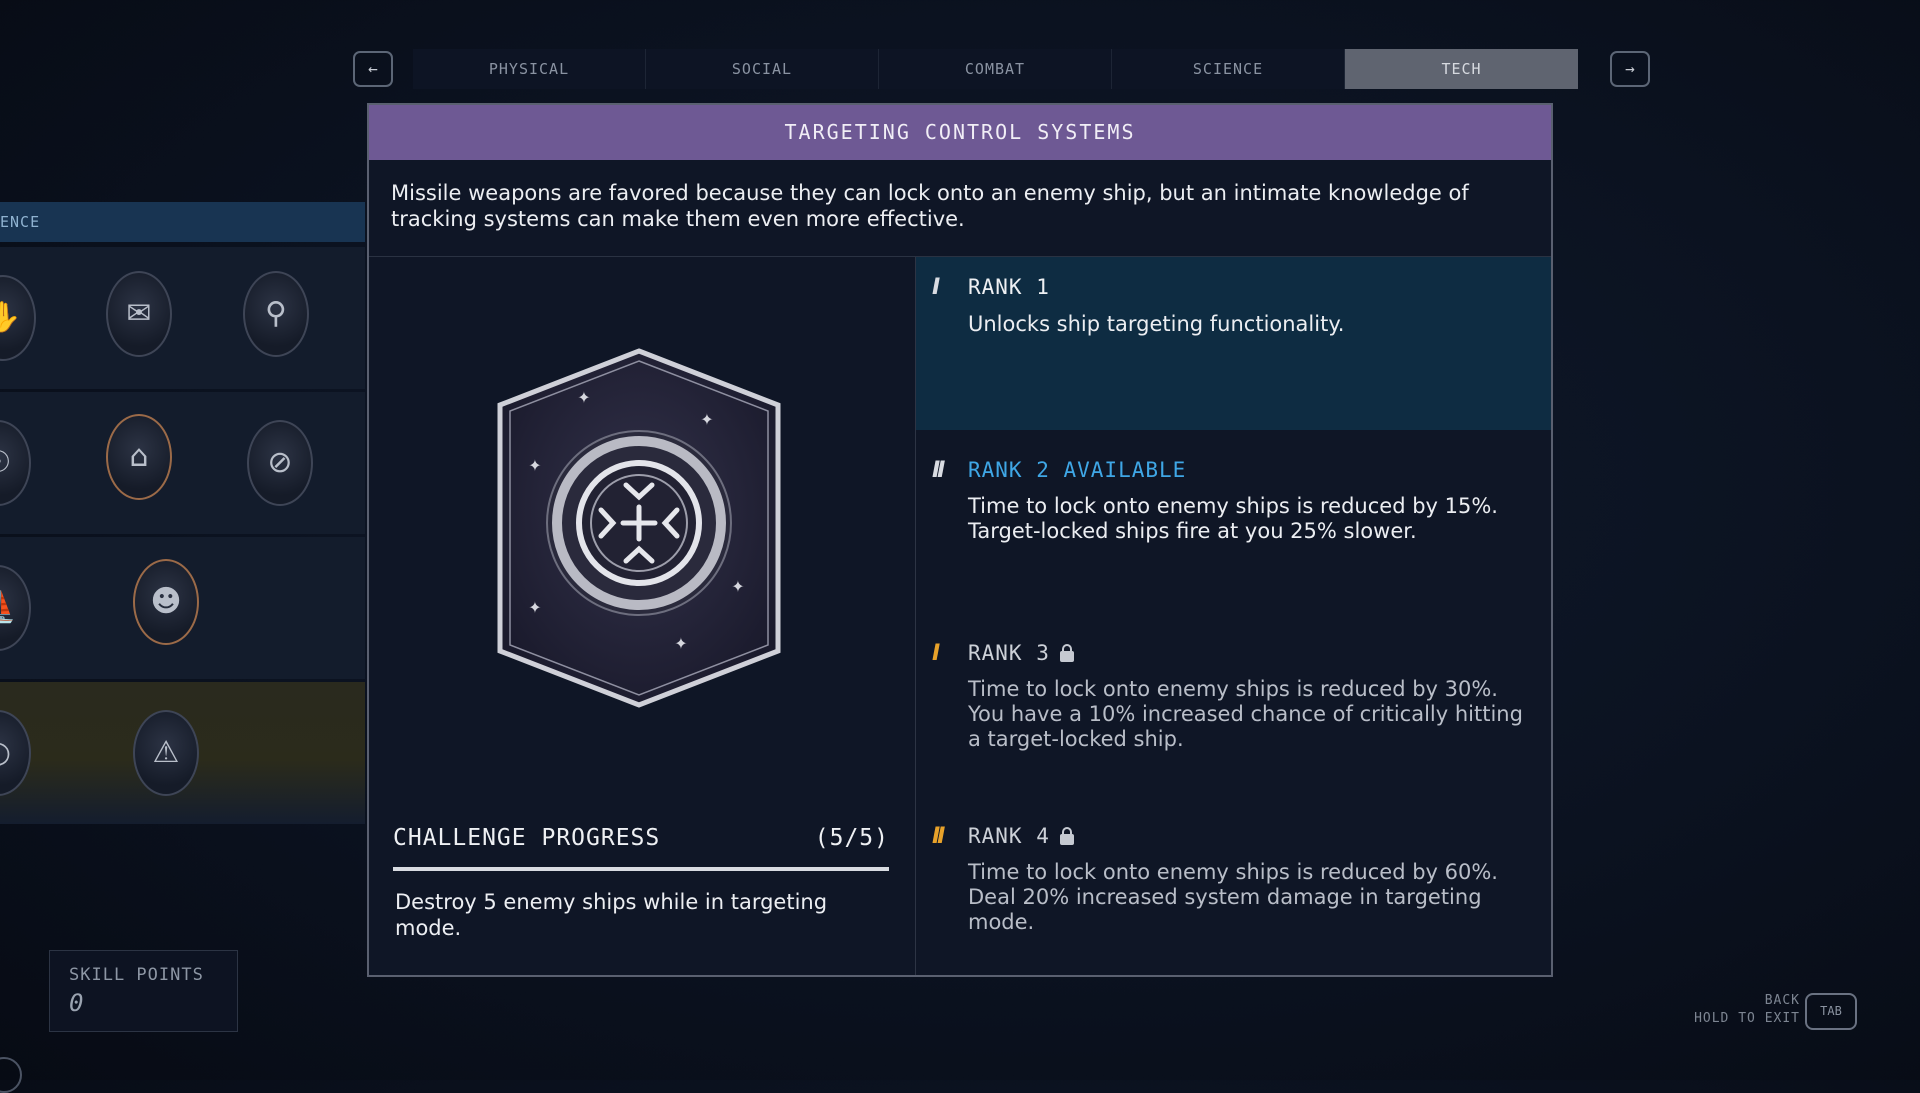 Image resolution: width=1920 pixels, height=1093 pixels. I want to click on targeting-reticle-icon: ✦ ✦ ✦ ✦ ✦ ✦, so click(639, 528).